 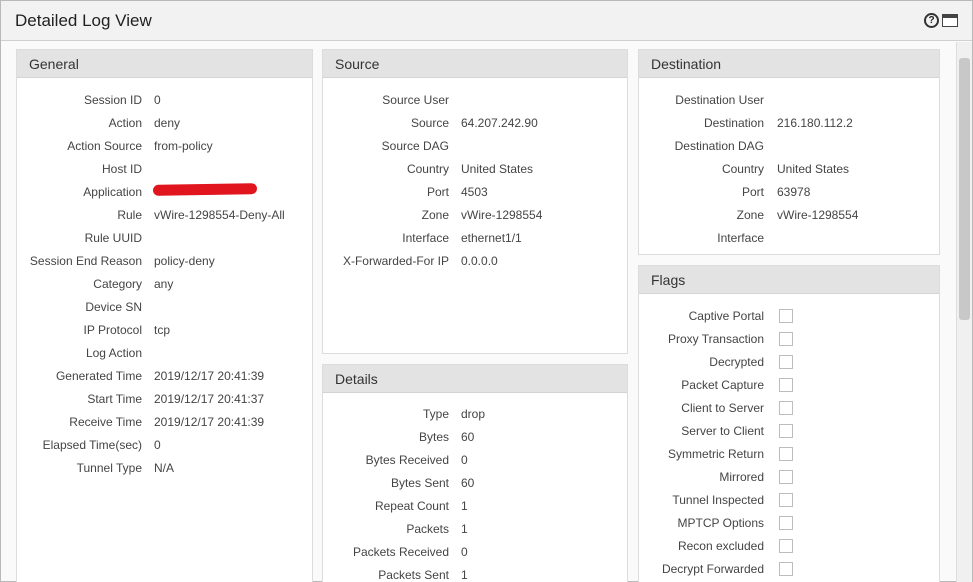 What do you see at coordinates (83, 20) in the screenshot?
I see `window-title: Detailed Log View` at bounding box center [83, 20].